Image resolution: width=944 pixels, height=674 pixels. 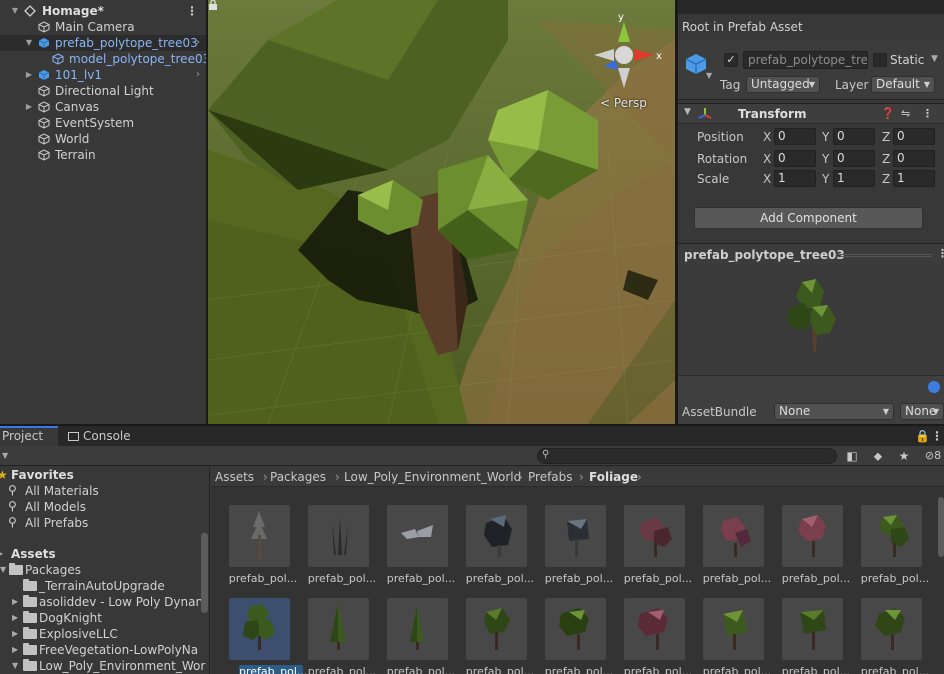 I want to click on favorite-star-icon: ★, so click(x=904, y=456).